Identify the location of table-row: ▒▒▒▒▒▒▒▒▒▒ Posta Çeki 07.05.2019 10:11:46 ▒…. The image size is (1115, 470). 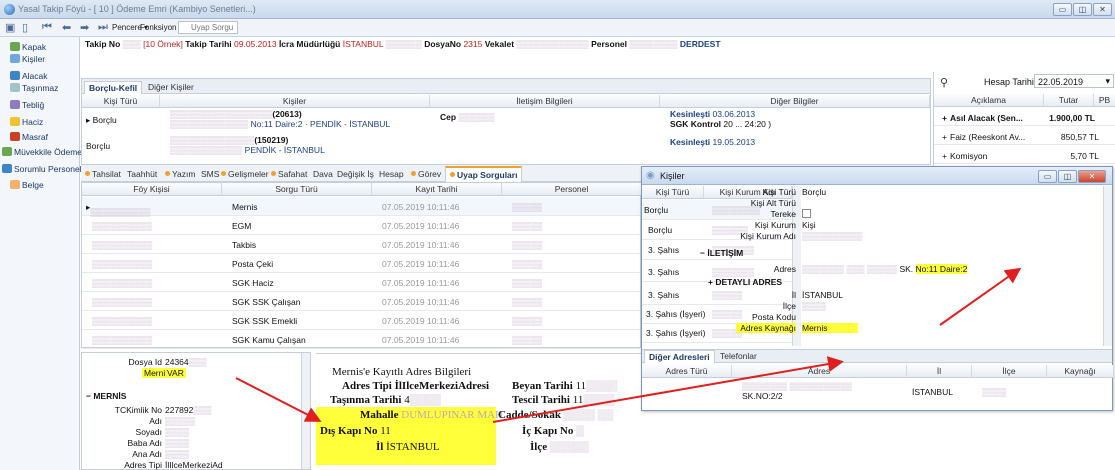
(361, 263).